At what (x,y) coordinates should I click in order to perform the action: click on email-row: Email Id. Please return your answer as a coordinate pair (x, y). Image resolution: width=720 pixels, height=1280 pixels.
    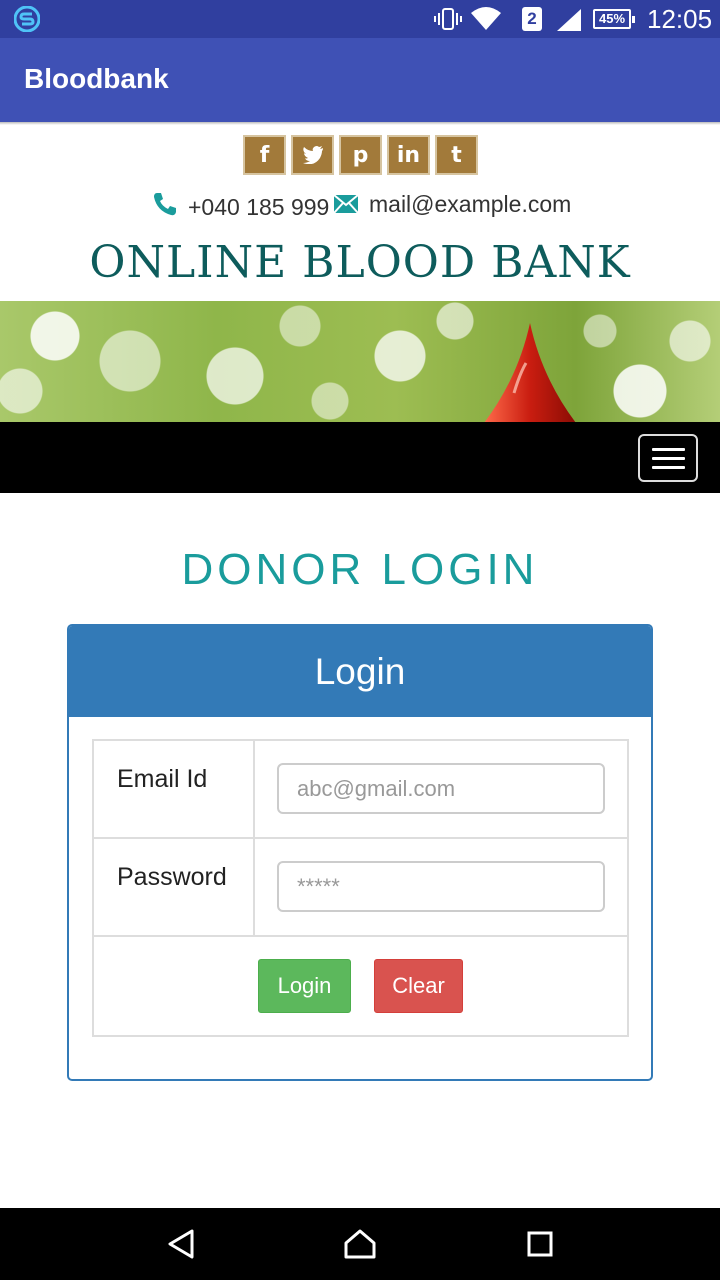
    Looking at the image, I should click on (360, 790).